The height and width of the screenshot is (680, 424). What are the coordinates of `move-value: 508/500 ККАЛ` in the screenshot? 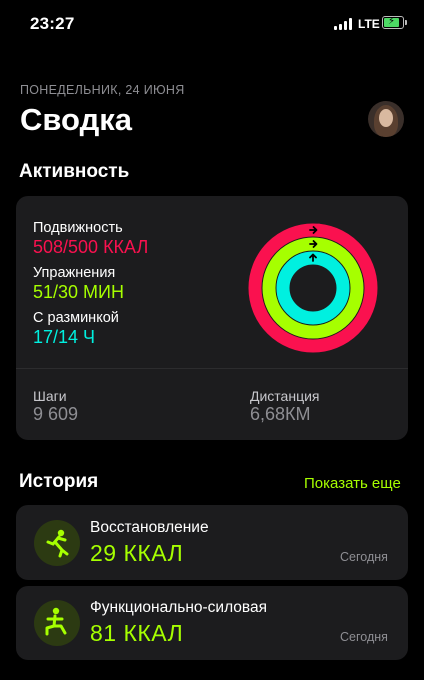 It's located at (91, 247).